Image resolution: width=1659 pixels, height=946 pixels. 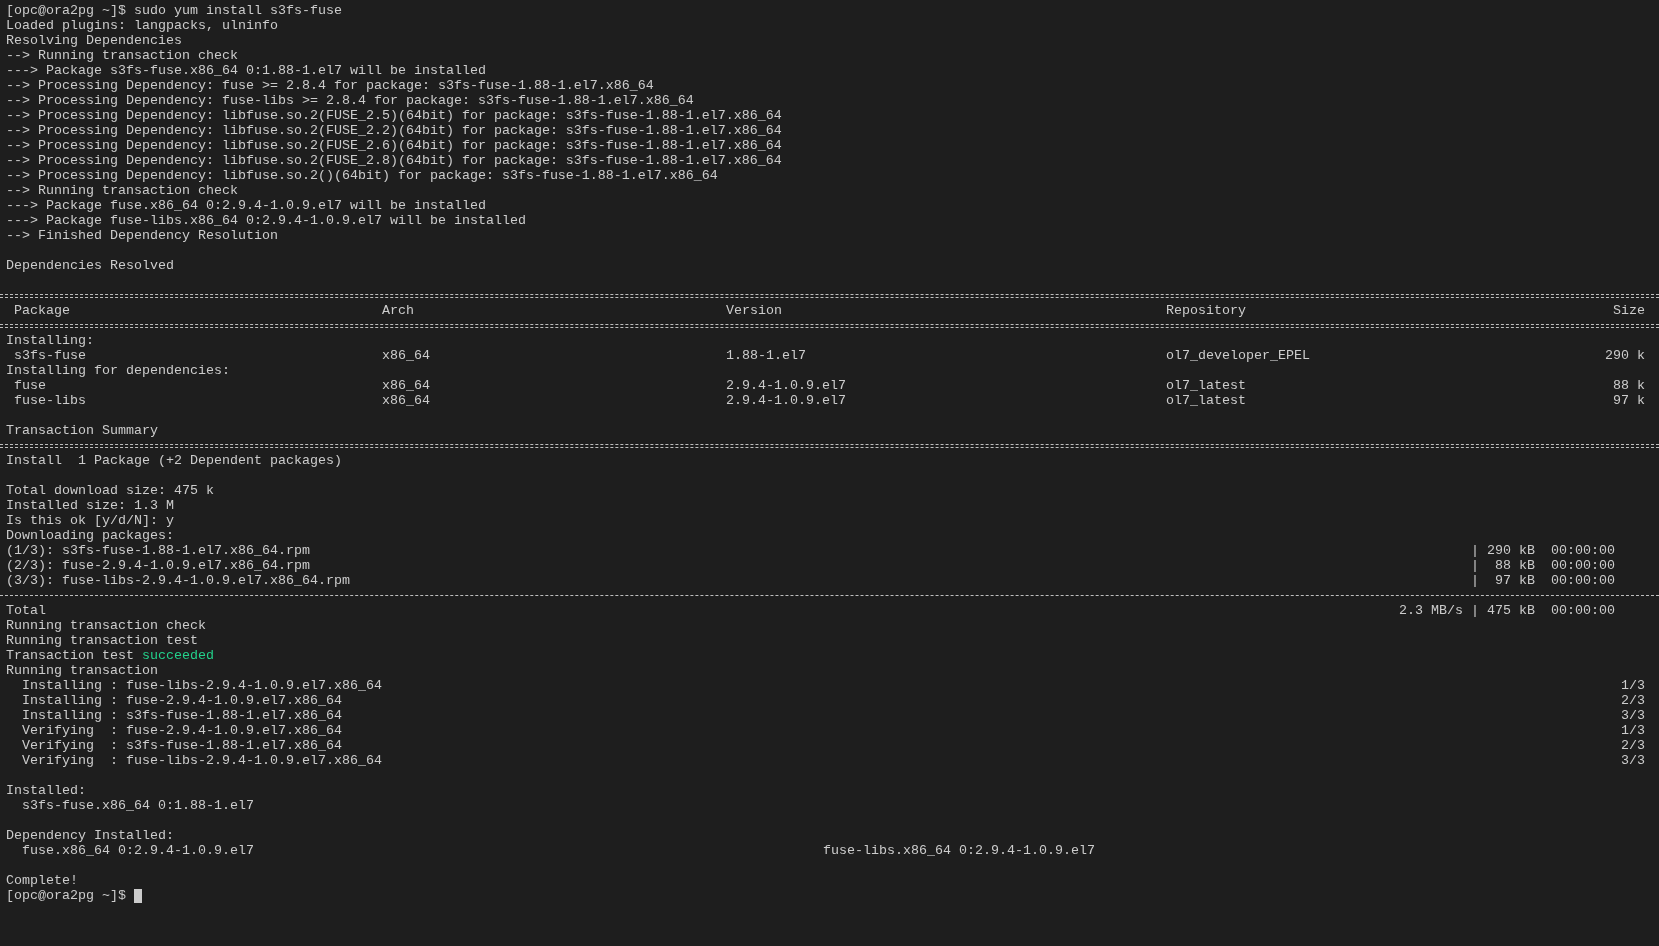 I want to click on terminal-line: Complete!, so click(x=42, y=880).